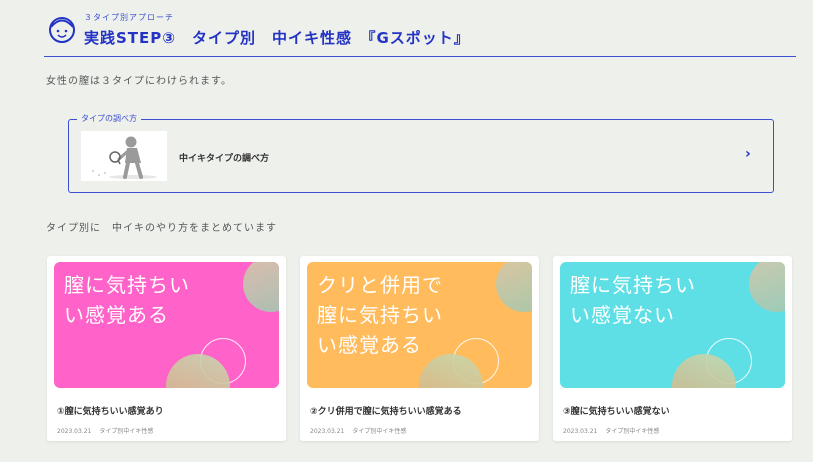  What do you see at coordinates (386, 410) in the screenshot?
I see `card-title: ②クリ併用で膣に気持ちいい感覚ある` at bounding box center [386, 410].